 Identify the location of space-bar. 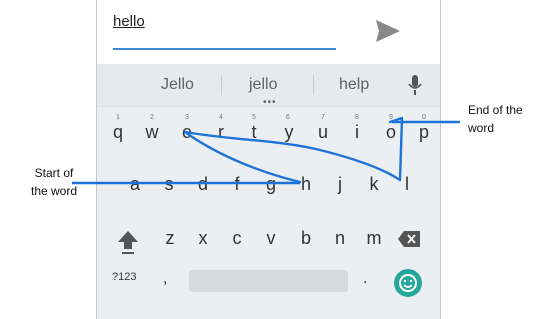
(268, 281).